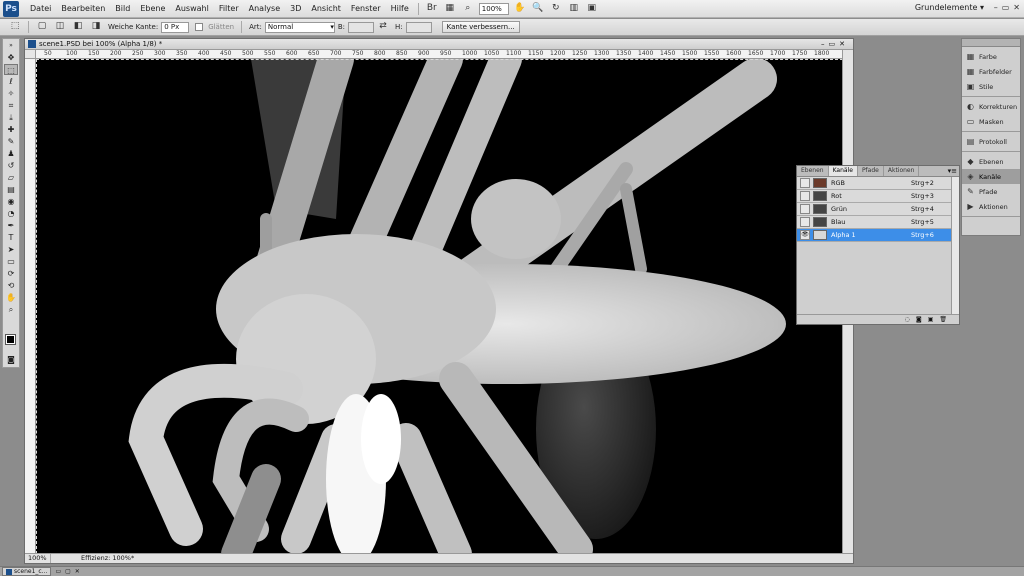 The image size is (1024, 576). I want to click on screen-mode-icon: ▣, so click(592, 9).